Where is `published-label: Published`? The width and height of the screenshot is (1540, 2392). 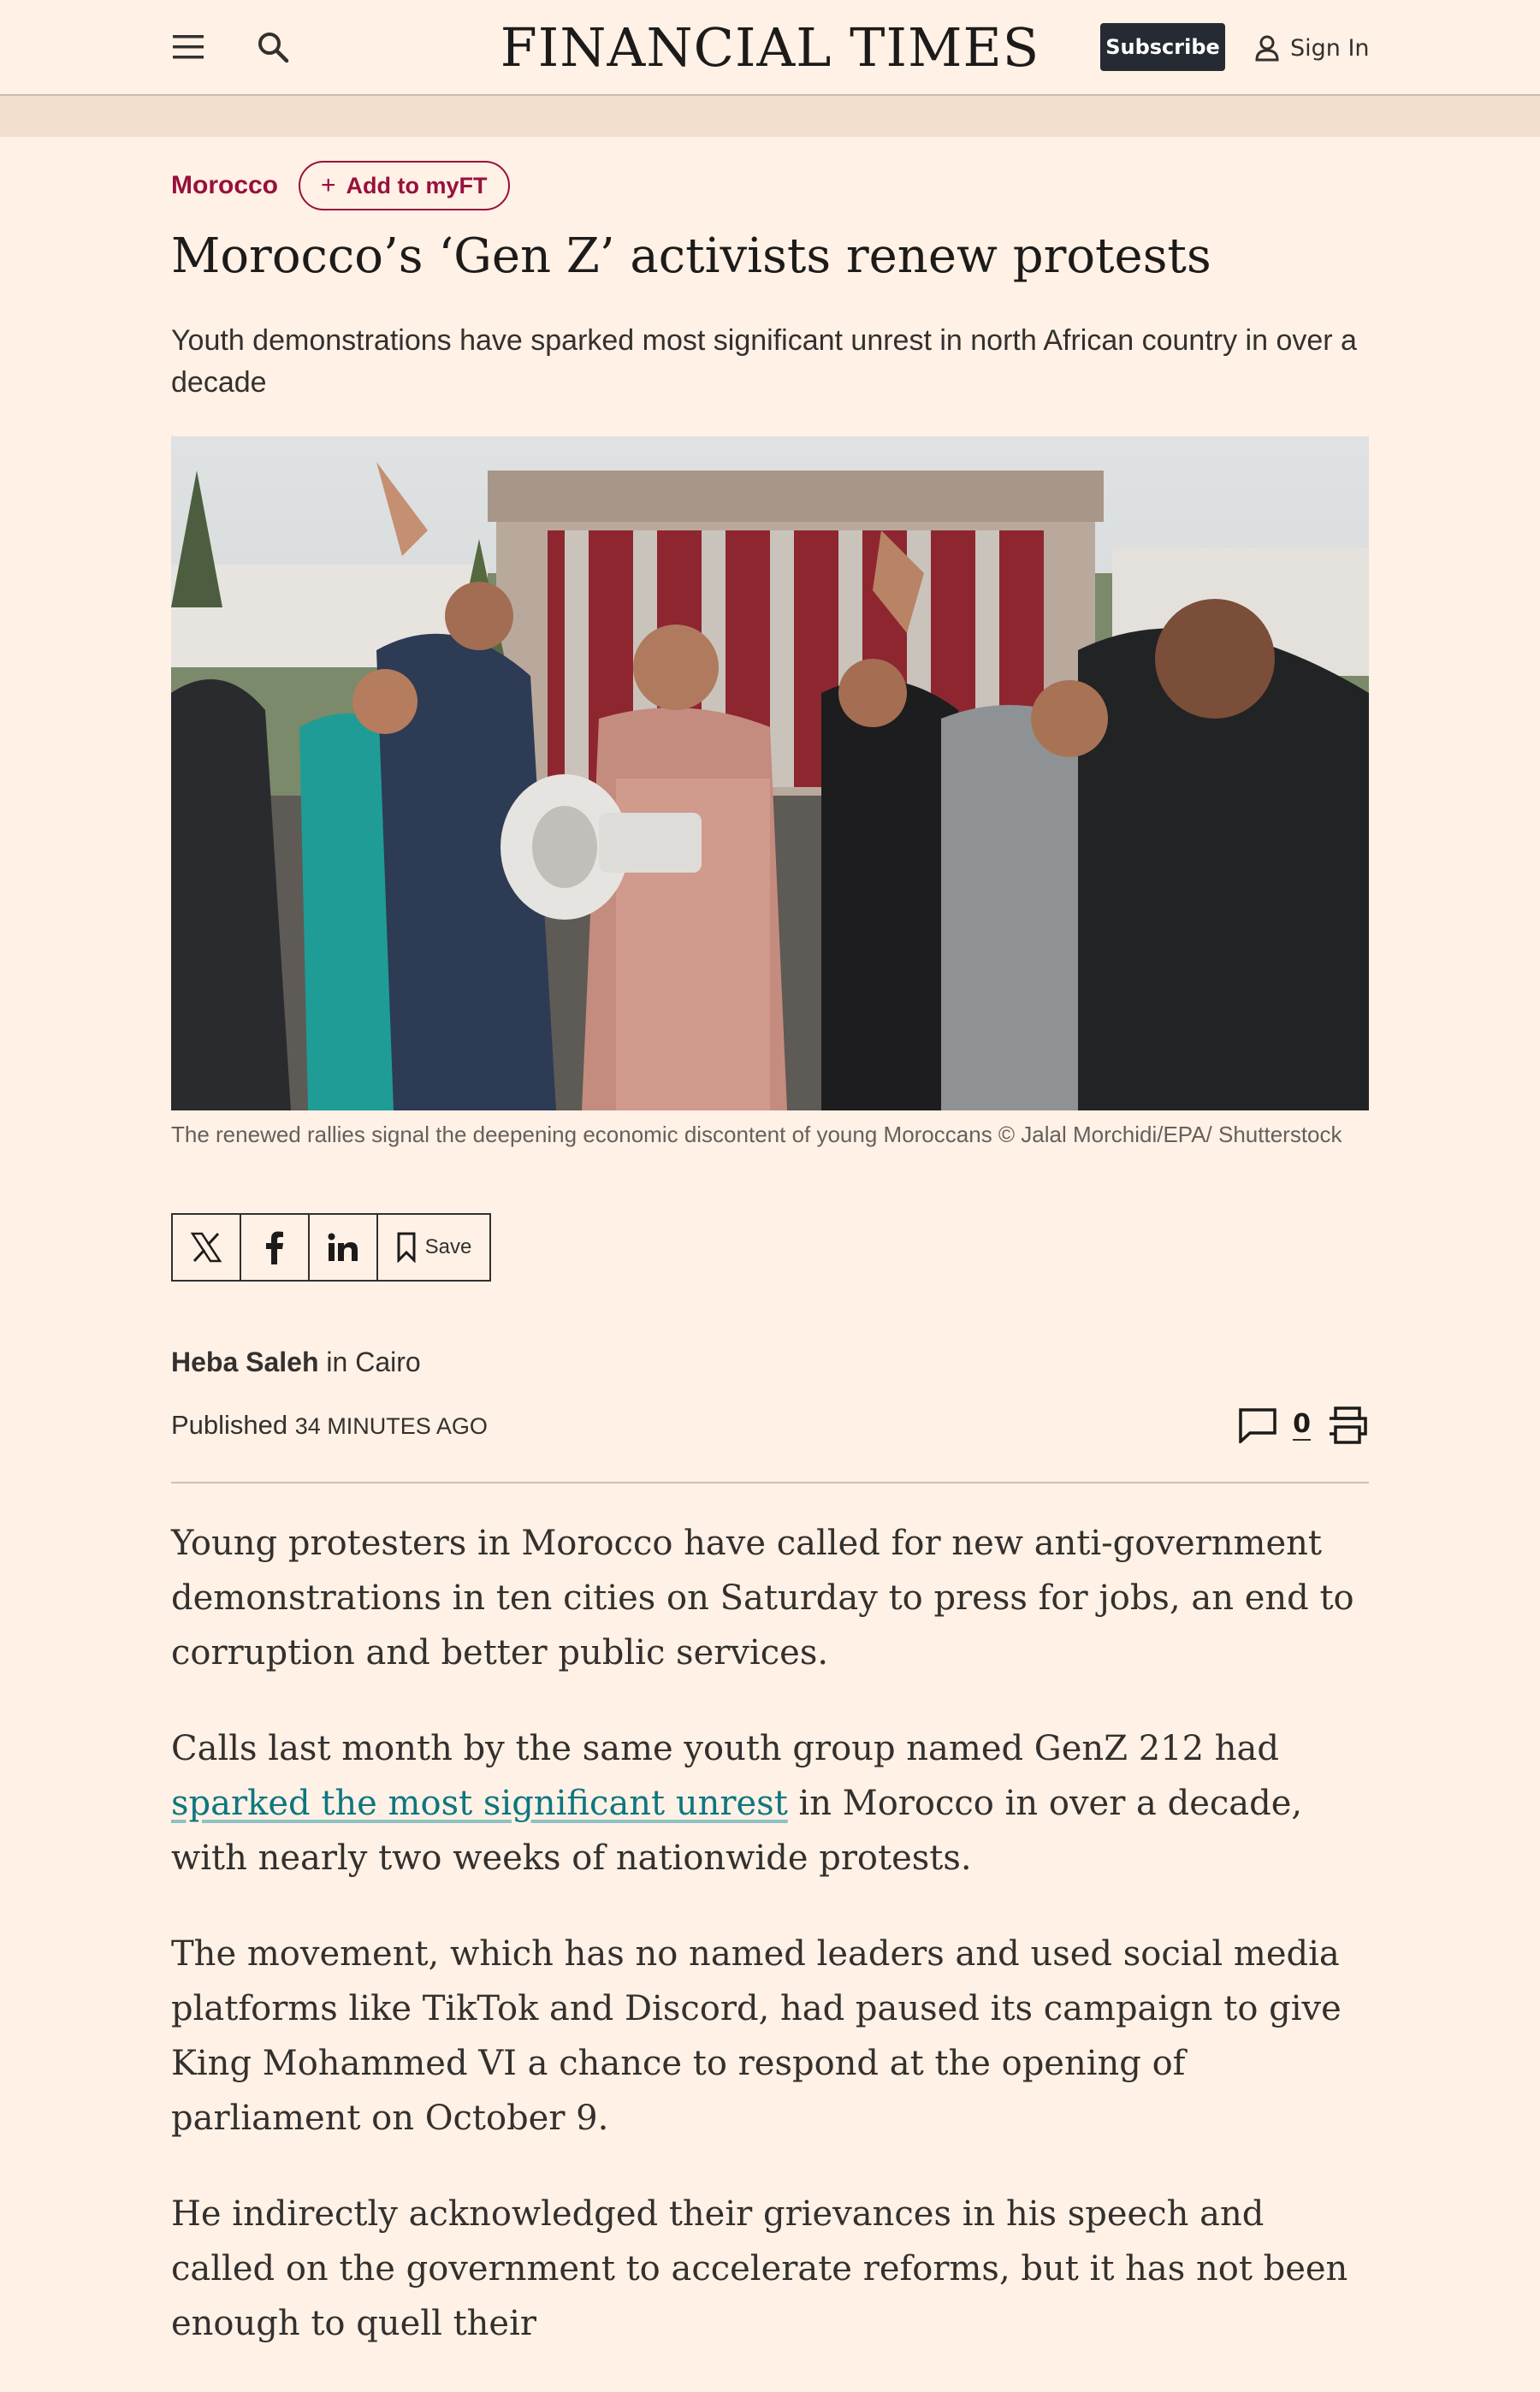 published-label: Published is located at coordinates (229, 1425).